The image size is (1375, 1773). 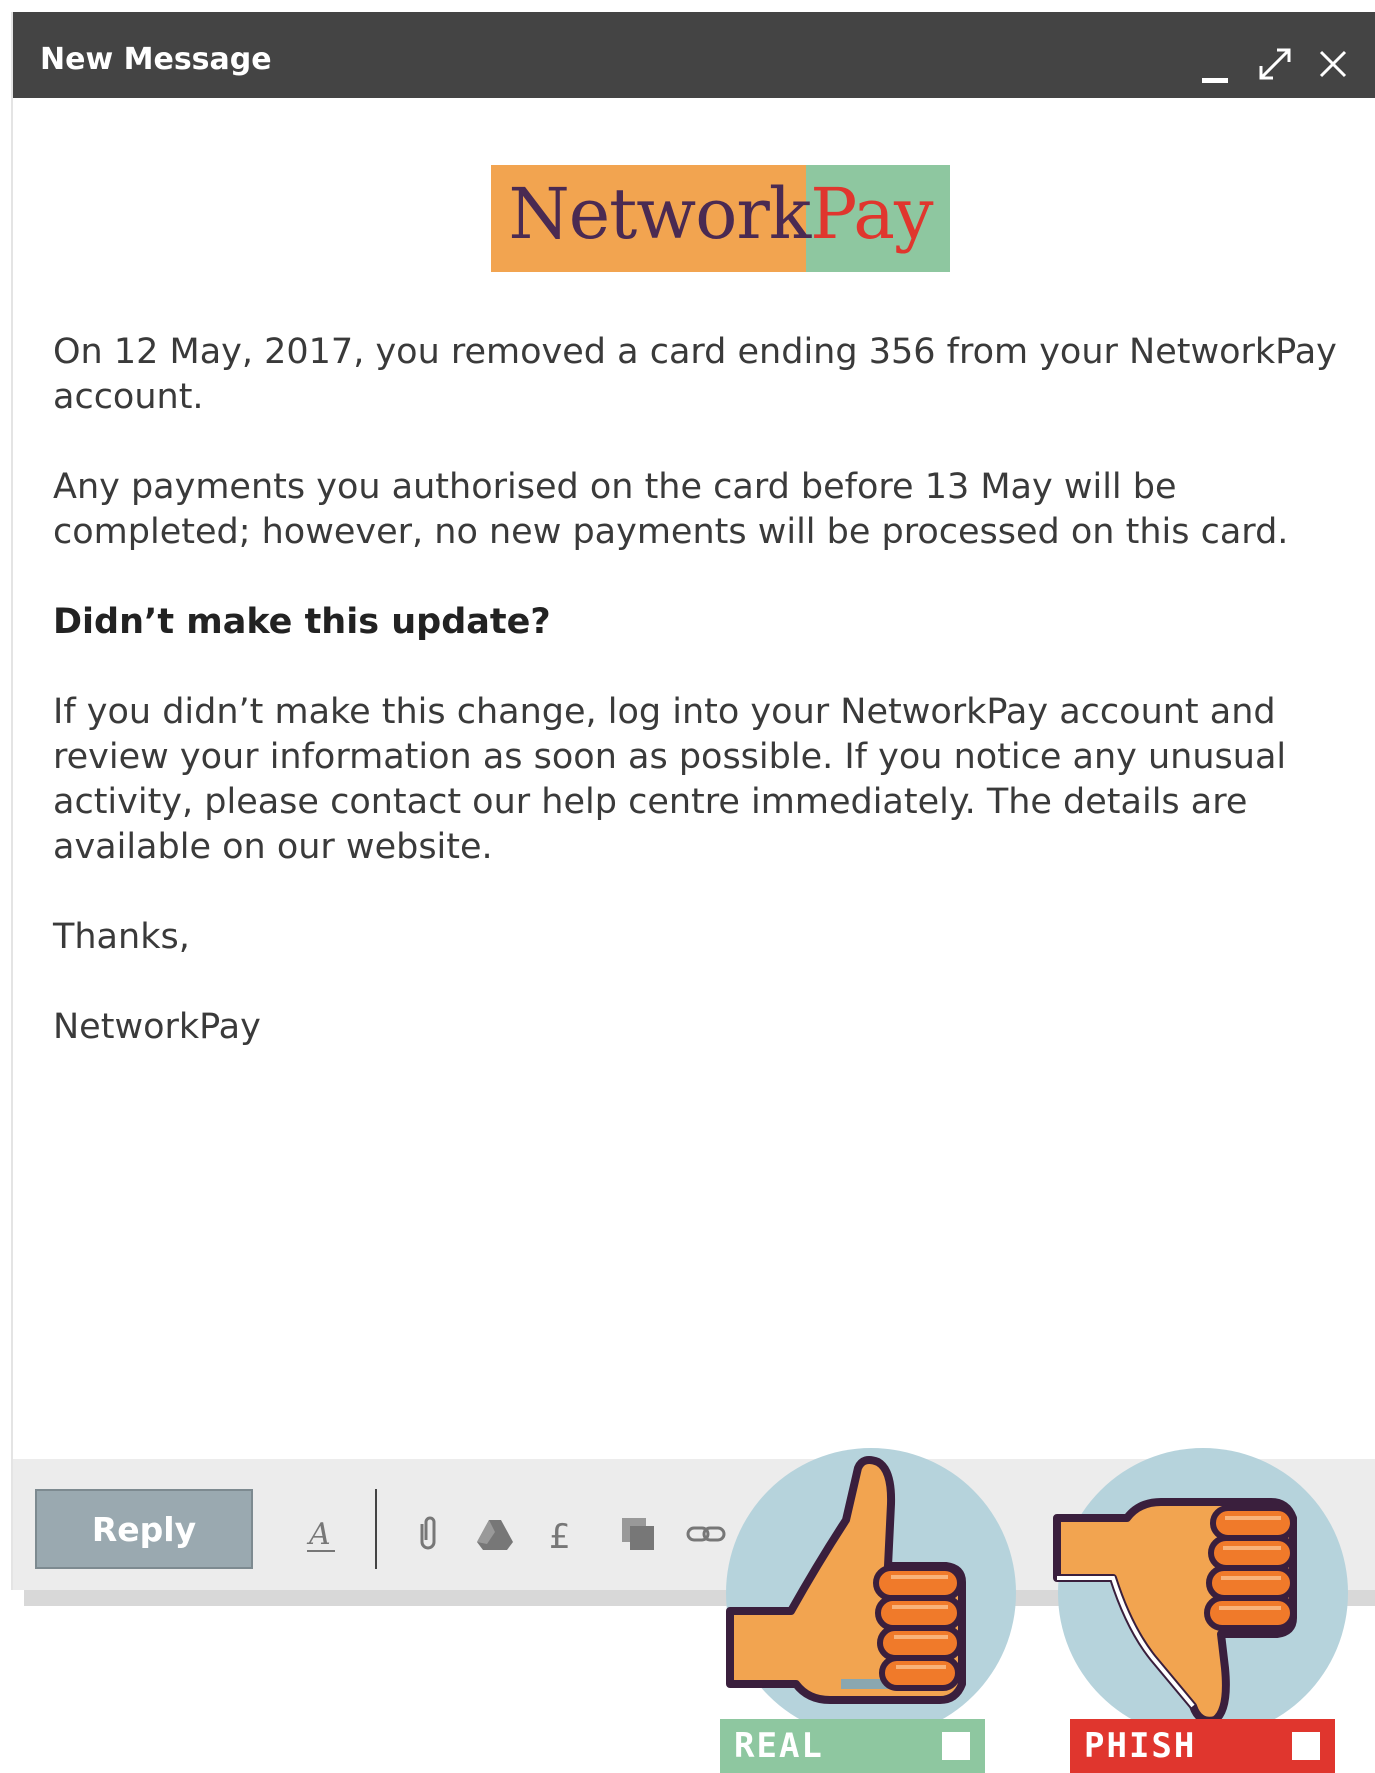 I want to click on pound-icon: £, so click(x=563, y=1534).